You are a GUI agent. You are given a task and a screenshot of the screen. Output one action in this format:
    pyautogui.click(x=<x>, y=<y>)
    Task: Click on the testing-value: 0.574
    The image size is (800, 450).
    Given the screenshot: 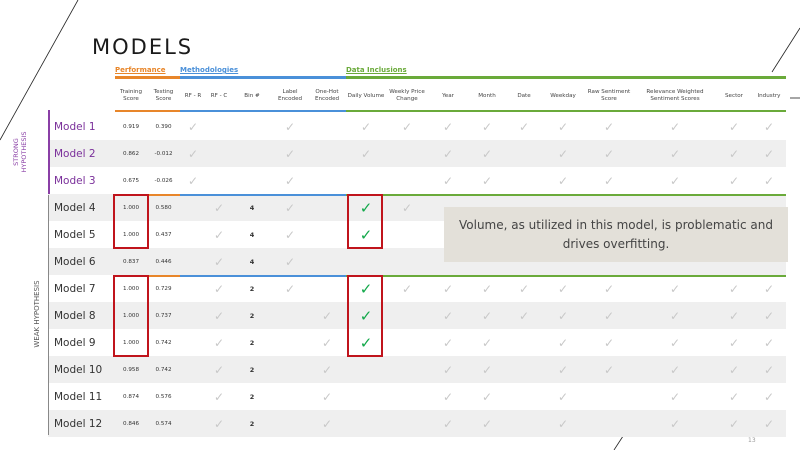 What is the action you would take?
    pyautogui.click(x=163, y=423)
    